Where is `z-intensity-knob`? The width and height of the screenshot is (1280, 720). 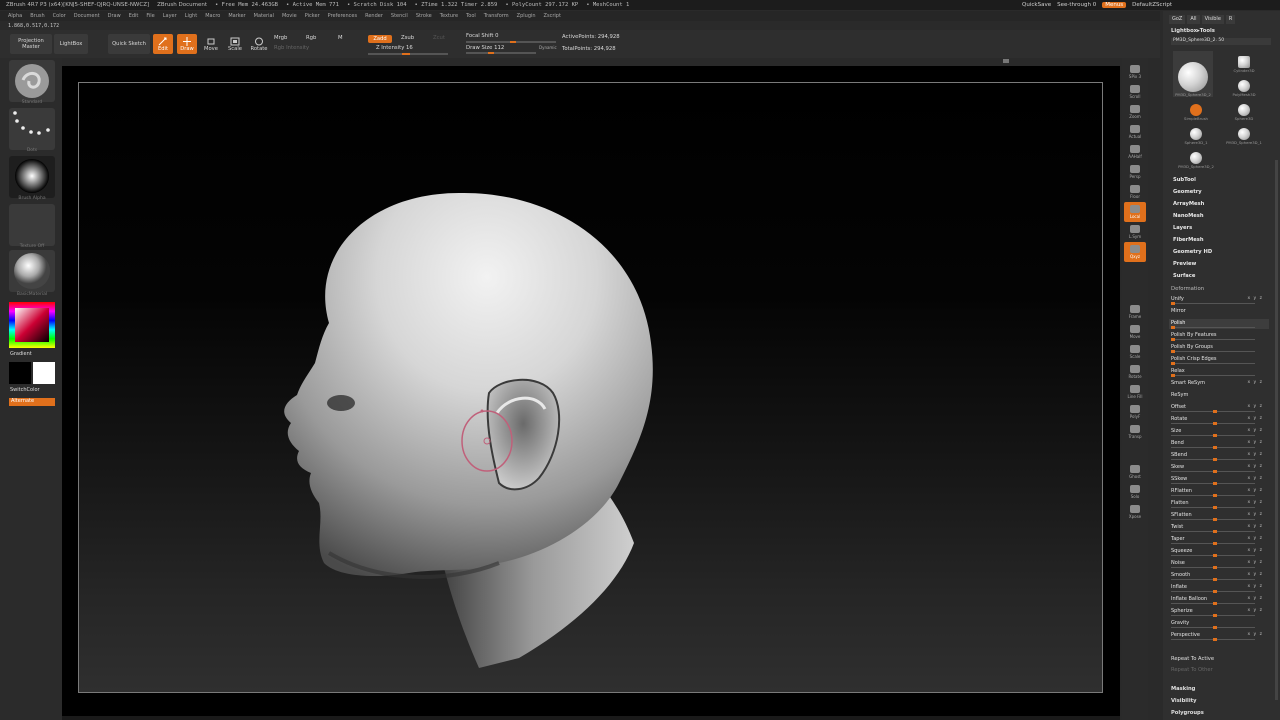 z-intensity-knob is located at coordinates (406, 54).